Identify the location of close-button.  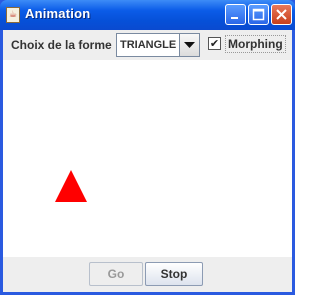
(281, 14).